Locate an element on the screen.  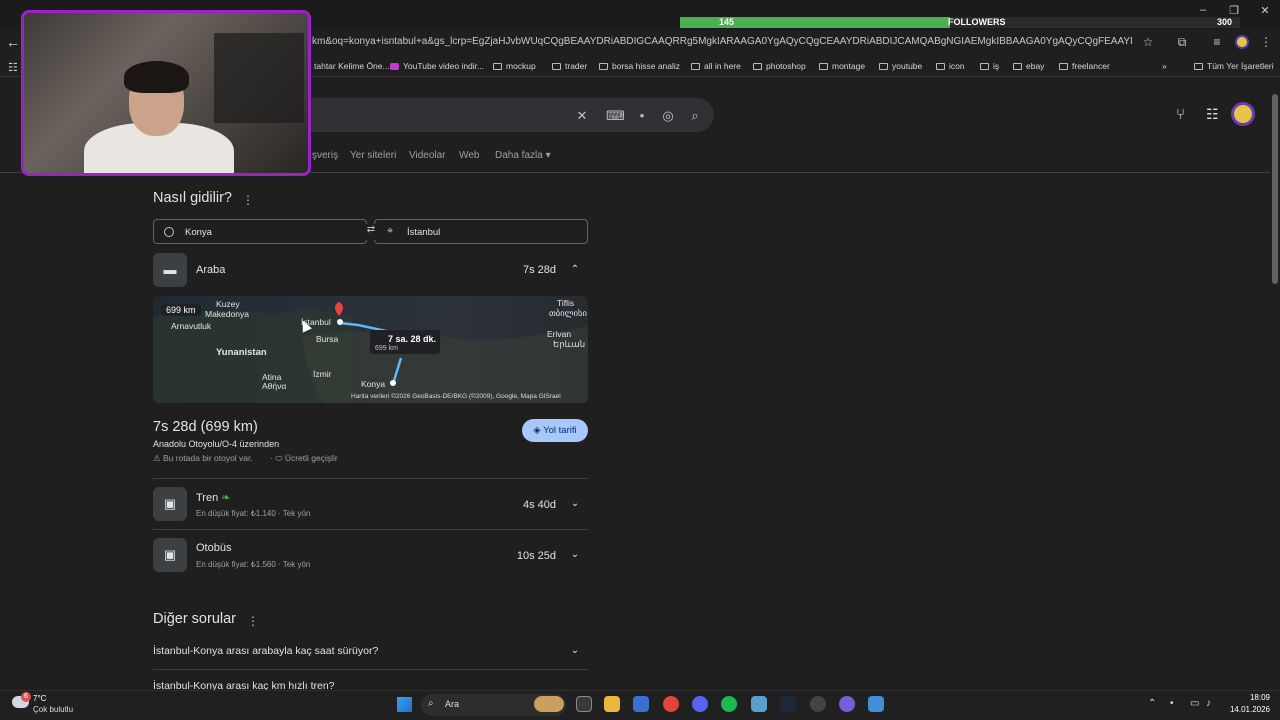
bookmark-star-icon: ☆ is located at coordinates (1148, 42).